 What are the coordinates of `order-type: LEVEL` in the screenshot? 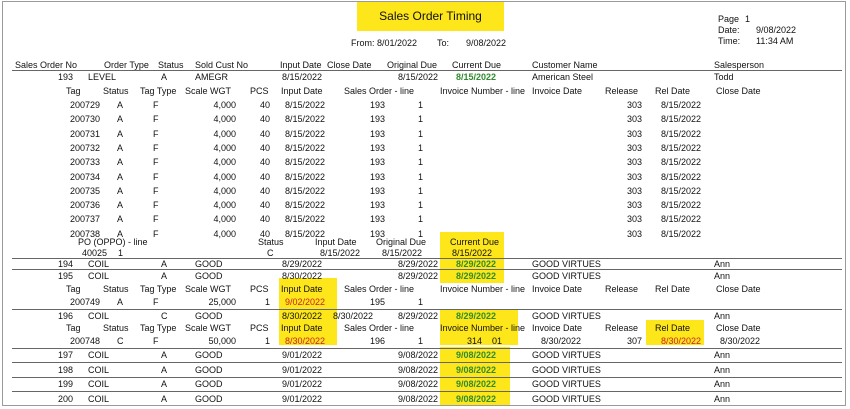 It's located at (102, 77).